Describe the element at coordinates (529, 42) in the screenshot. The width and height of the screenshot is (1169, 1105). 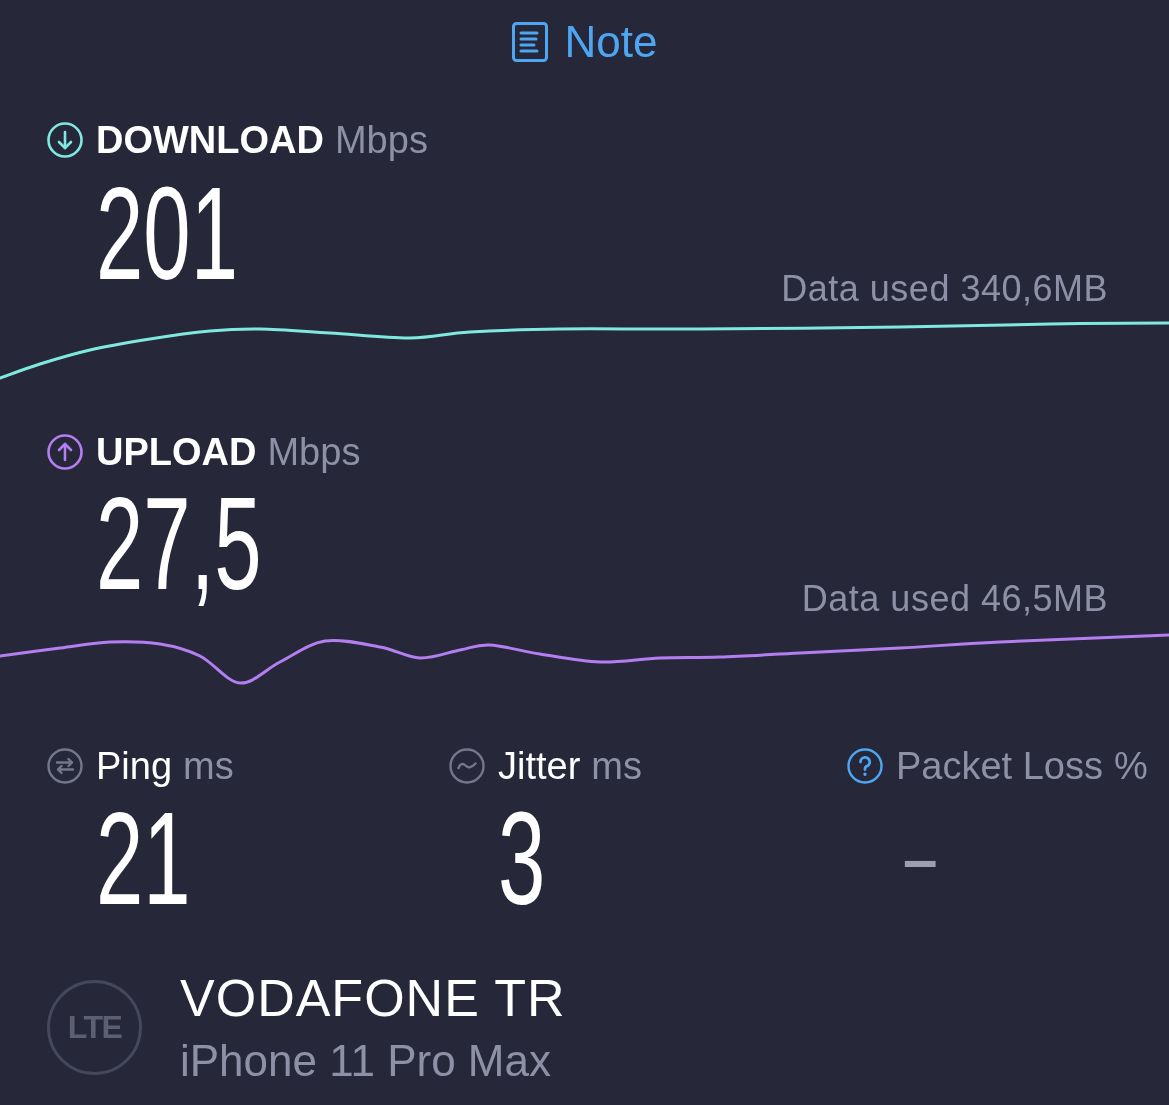
I see `document-icon` at that location.